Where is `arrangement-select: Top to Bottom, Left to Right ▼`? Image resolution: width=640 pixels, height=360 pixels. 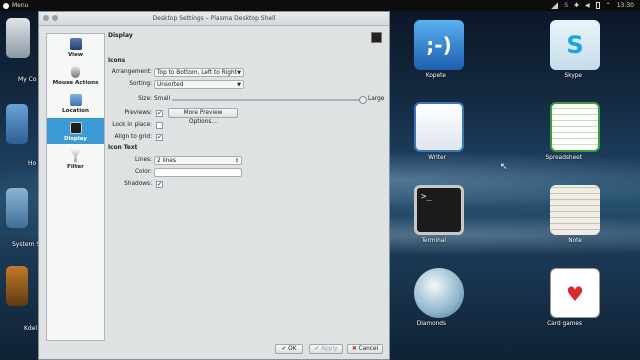
arrangement-select: Top to Bottom, Left to Right ▼ is located at coordinates (199, 72).